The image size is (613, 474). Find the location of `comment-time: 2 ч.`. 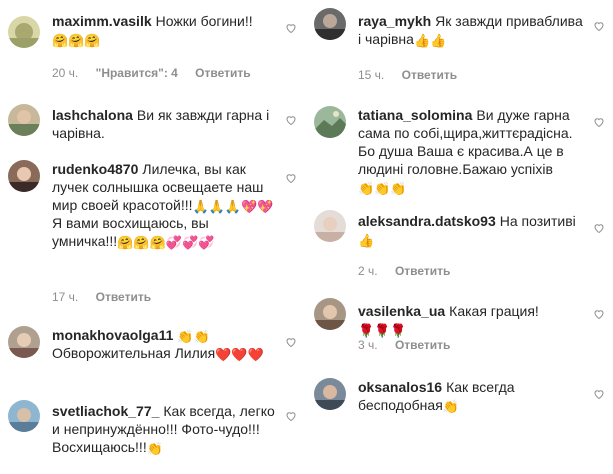

comment-time: 2 ч. is located at coordinates (368, 271).